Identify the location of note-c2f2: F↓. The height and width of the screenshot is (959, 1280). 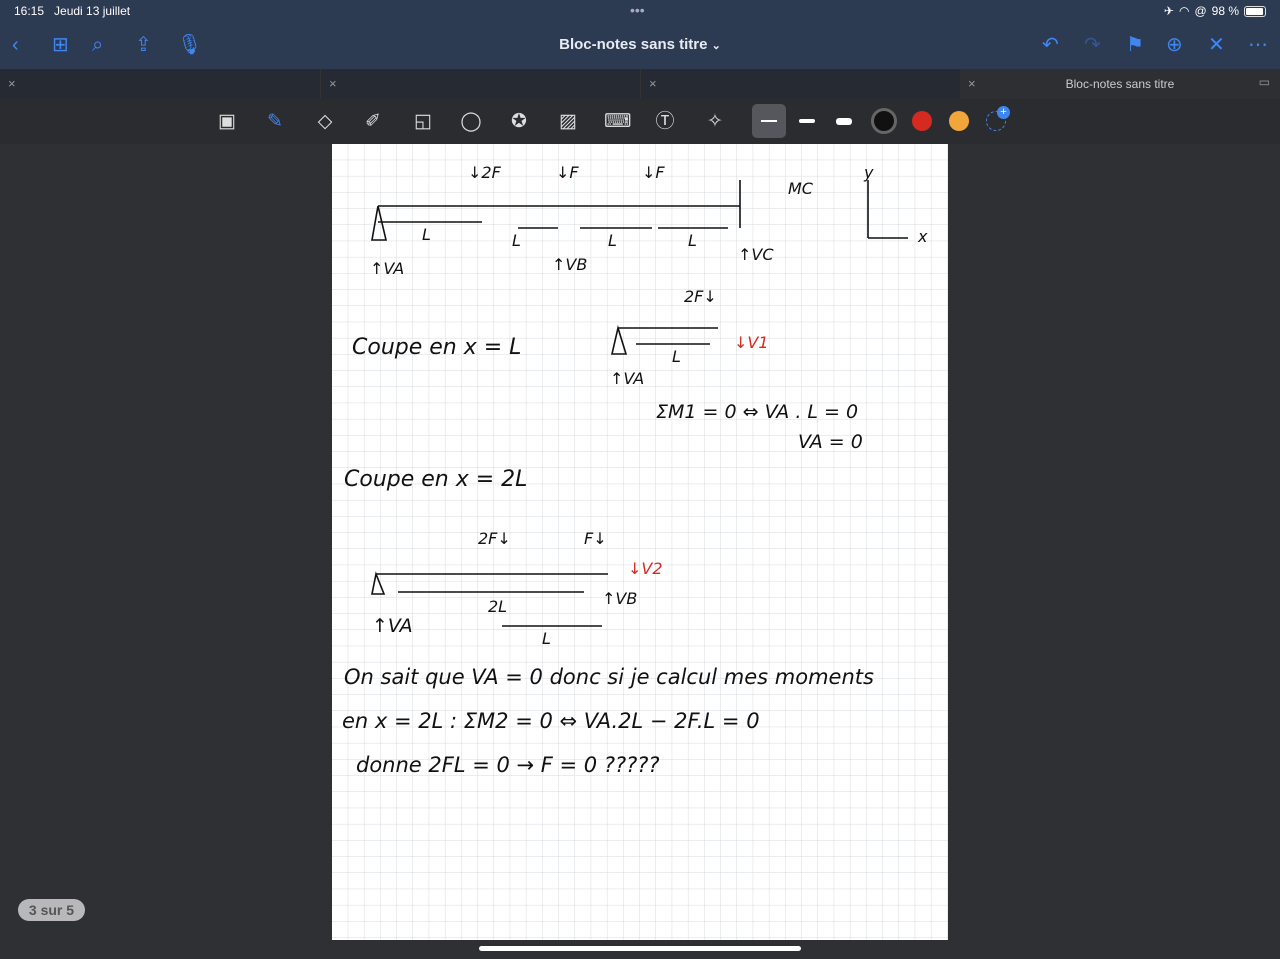
(595, 538).